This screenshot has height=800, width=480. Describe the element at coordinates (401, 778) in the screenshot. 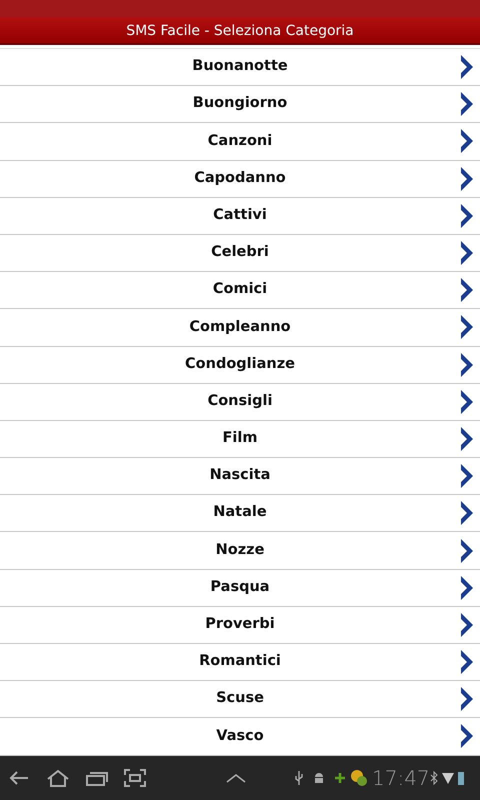

I see `clock-time: 17:47` at that location.